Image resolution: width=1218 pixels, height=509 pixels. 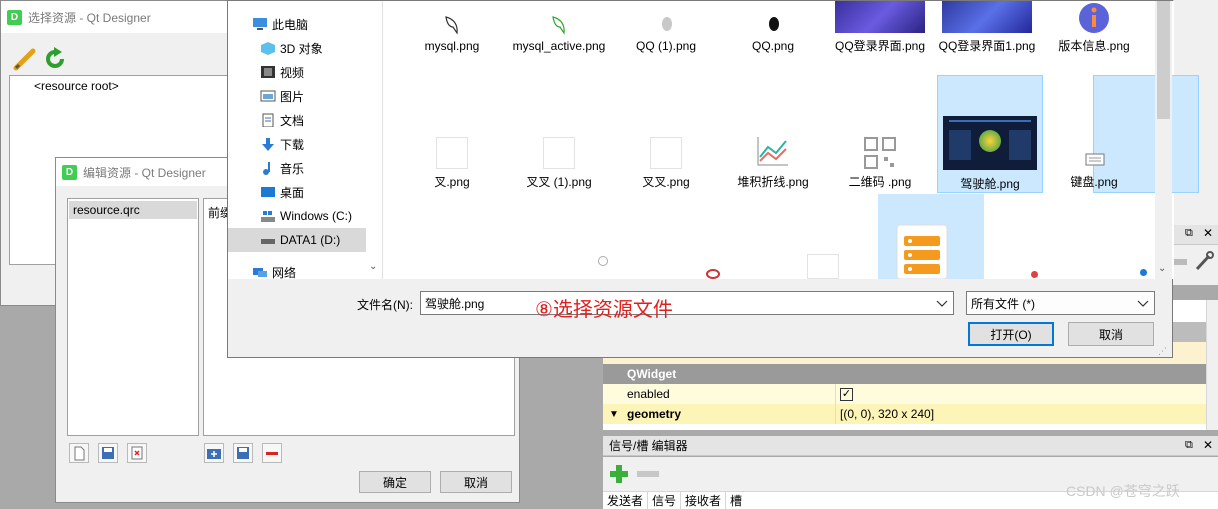 What do you see at coordinates (1094, 157) in the screenshot?
I see `file-item-keyboard: 键盘.png` at bounding box center [1094, 157].